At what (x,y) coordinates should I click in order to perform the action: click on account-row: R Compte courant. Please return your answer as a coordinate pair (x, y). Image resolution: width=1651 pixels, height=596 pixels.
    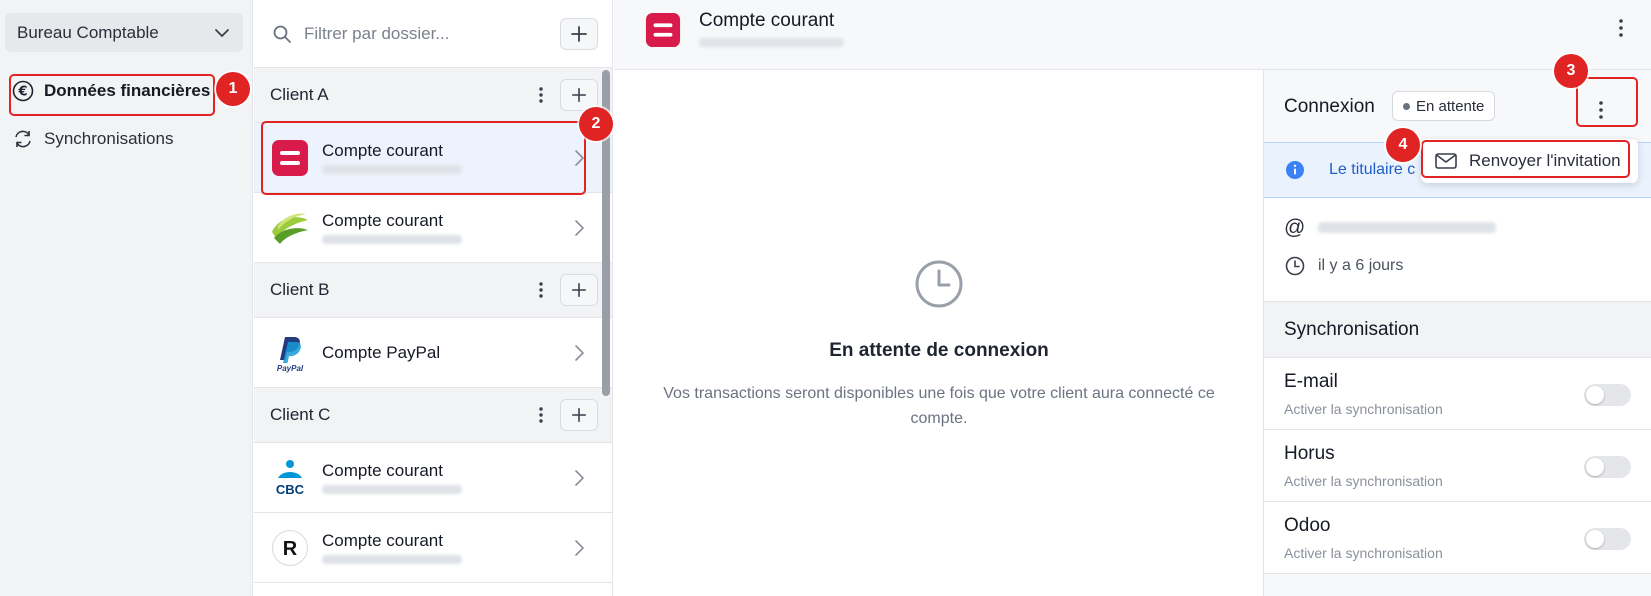
    Looking at the image, I should click on (433, 548).